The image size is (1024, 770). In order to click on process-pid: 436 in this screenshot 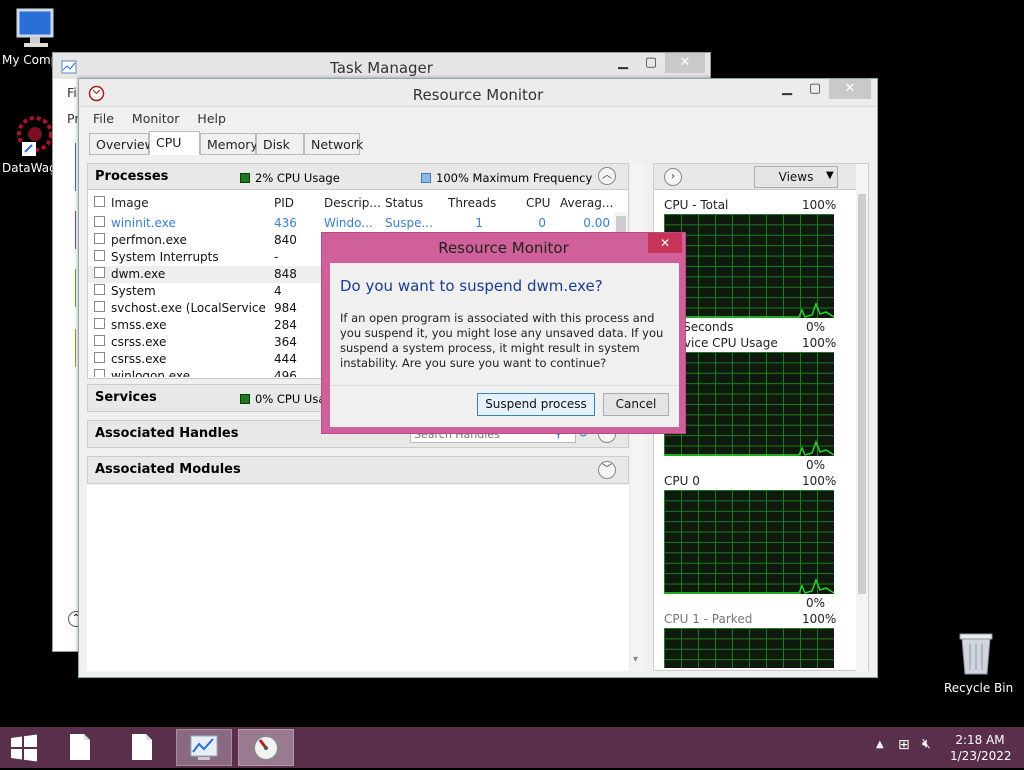, I will do `click(285, 223)`.